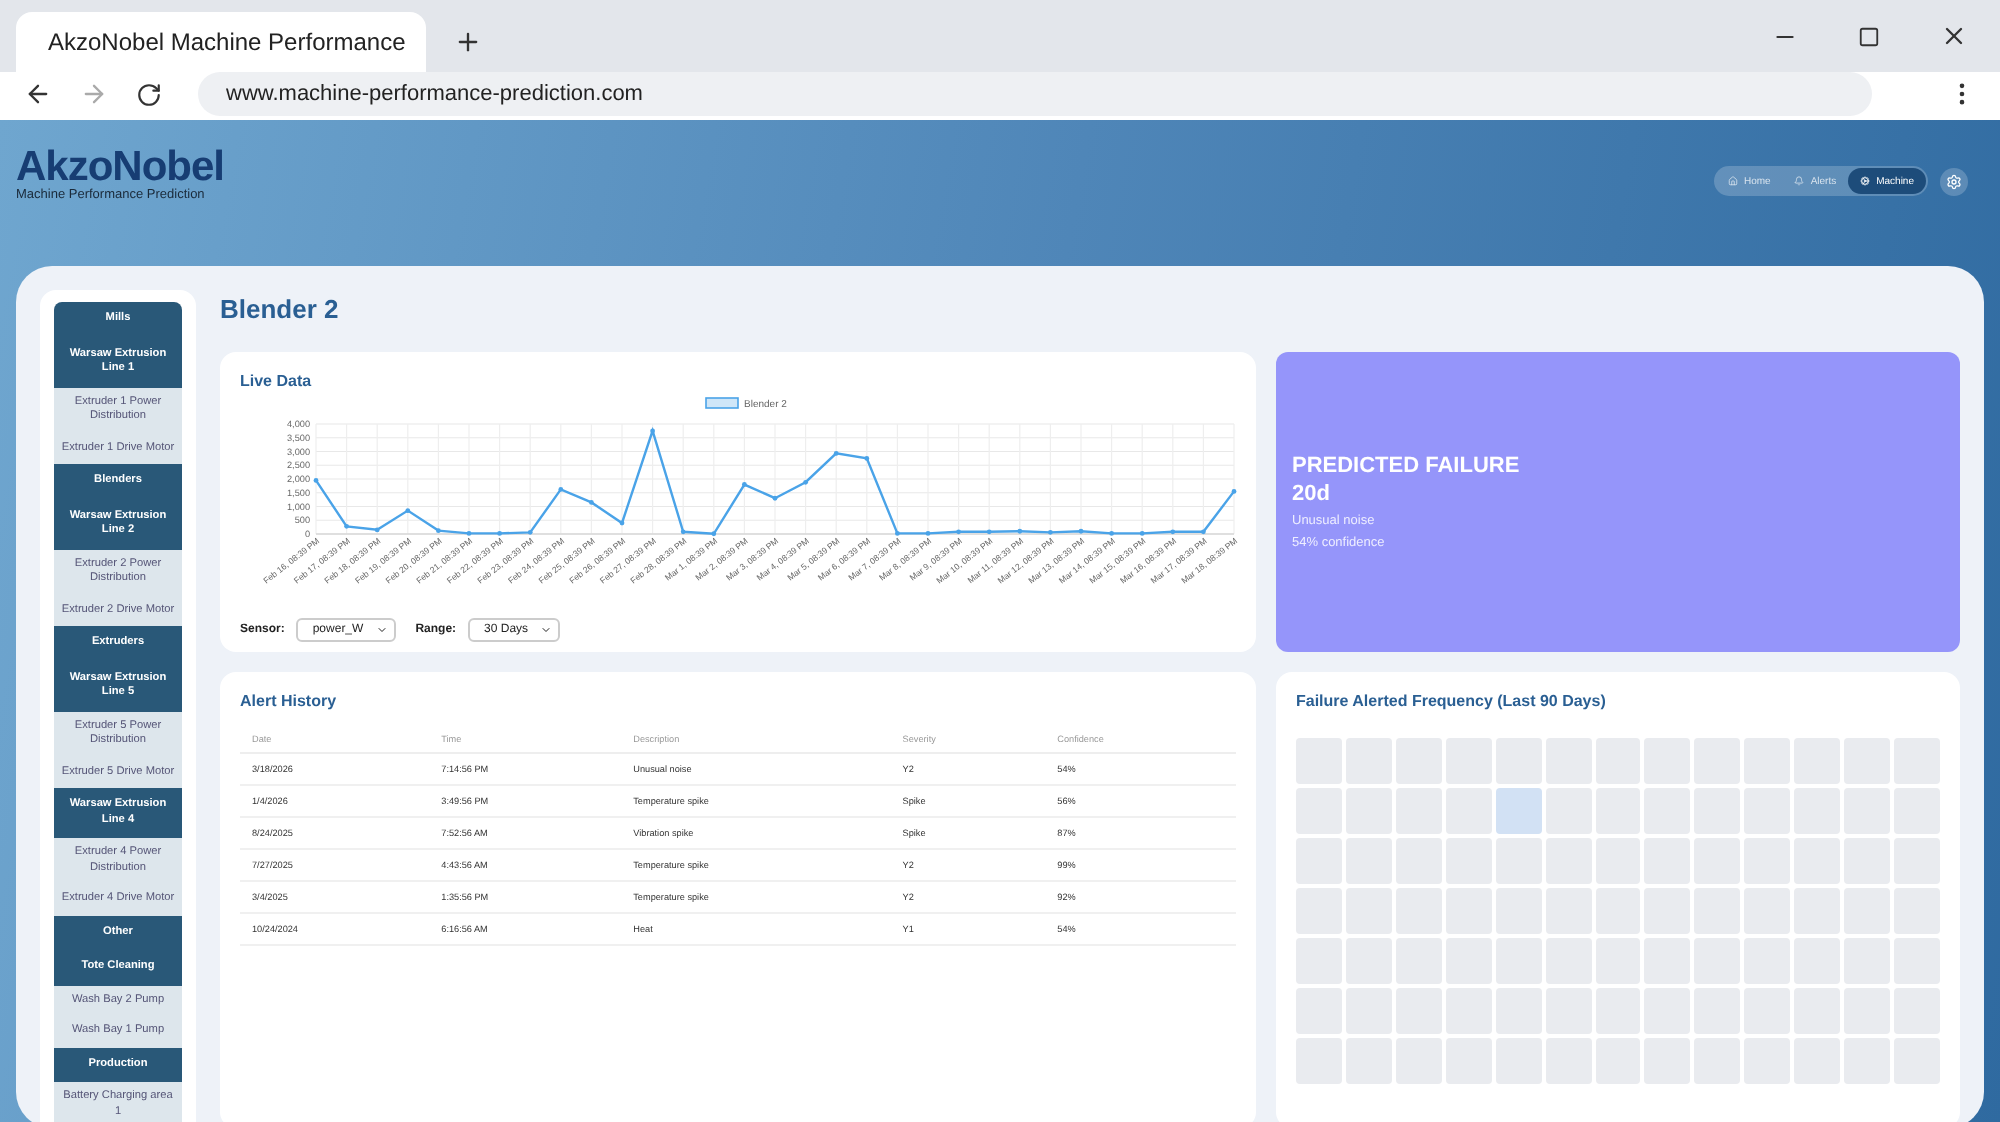  Describe the element at coordinates (1865, 181) in the screenshot. I see `gear-icon` at that location.